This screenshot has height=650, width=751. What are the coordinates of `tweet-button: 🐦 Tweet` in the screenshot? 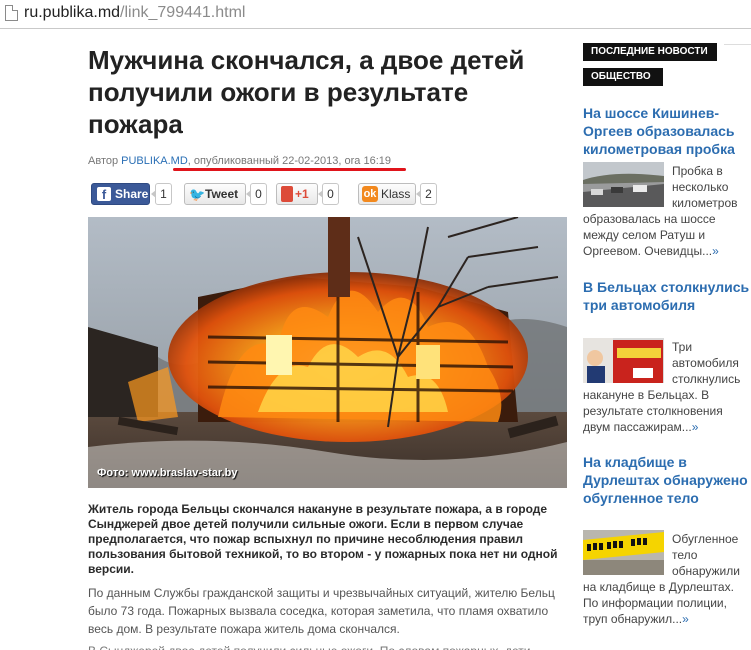 It's located at (215, 194).